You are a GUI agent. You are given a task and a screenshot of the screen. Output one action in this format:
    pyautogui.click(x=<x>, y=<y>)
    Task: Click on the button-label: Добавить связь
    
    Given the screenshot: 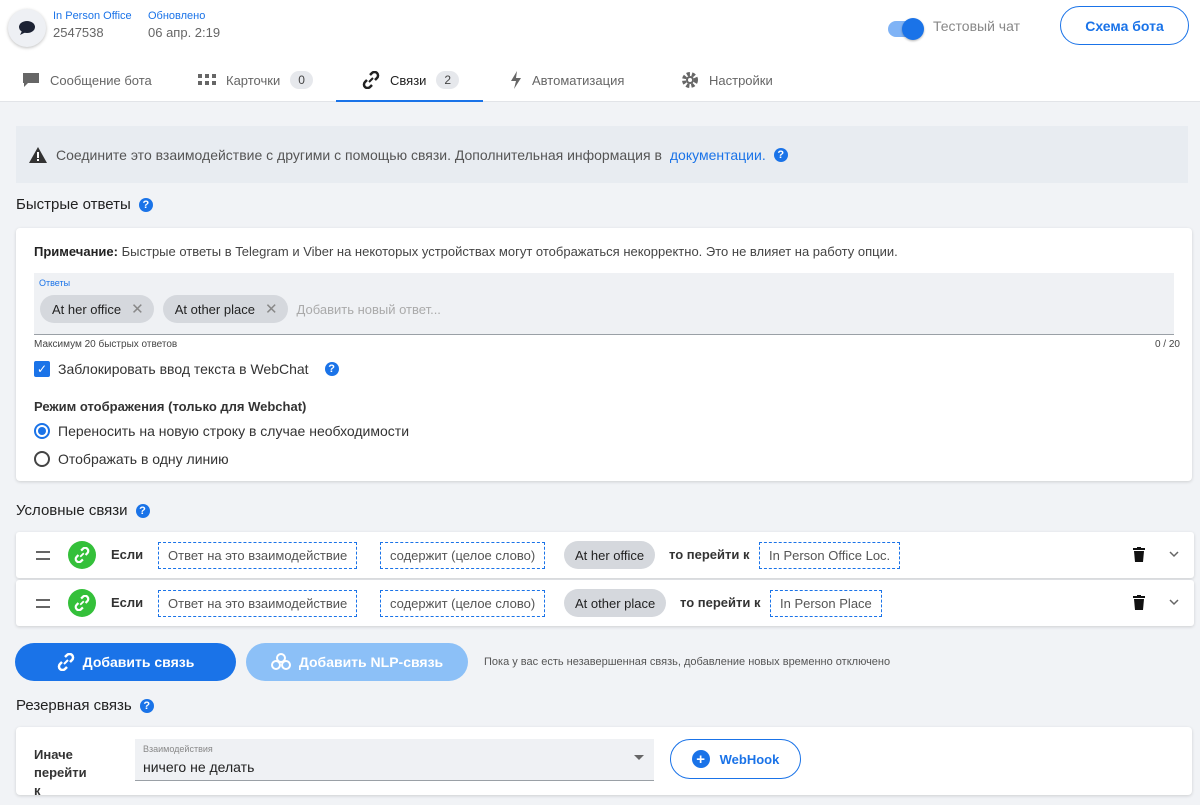 What is the action you would take?
    pyautogui.click(x=138, y=662)
    